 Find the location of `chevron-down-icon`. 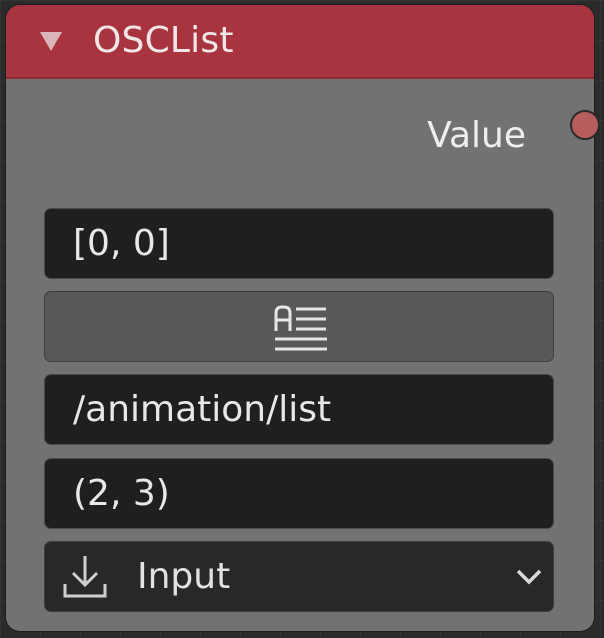

chevron-down-icon is located at coordinates (529, 577).